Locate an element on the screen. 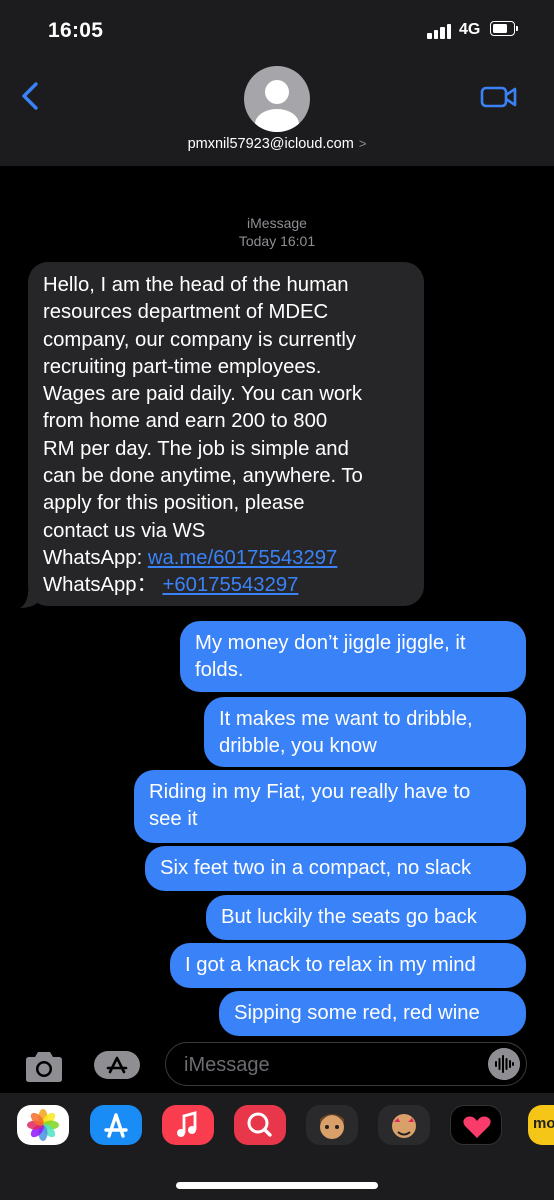 This screenshot has height=1200, width=554. compose-bar: iMessage is located at coordinates (277, 1068).